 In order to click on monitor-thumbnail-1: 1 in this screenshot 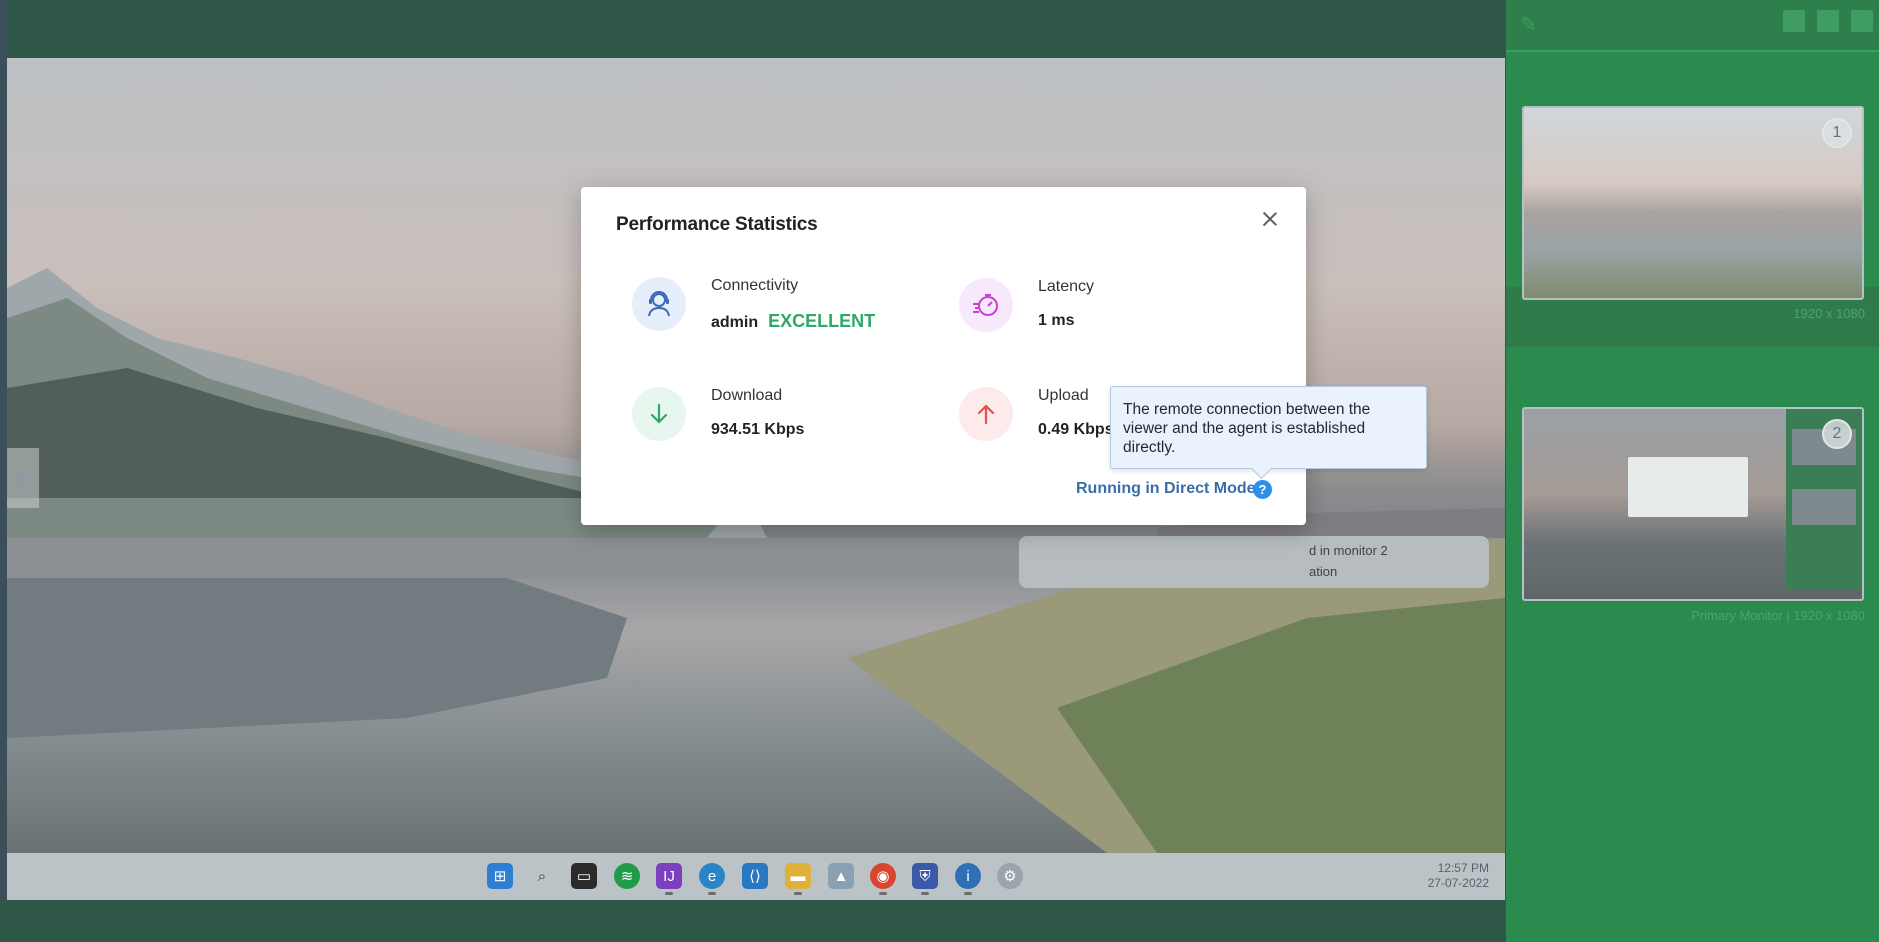, I will do `click(1693, 203)`.